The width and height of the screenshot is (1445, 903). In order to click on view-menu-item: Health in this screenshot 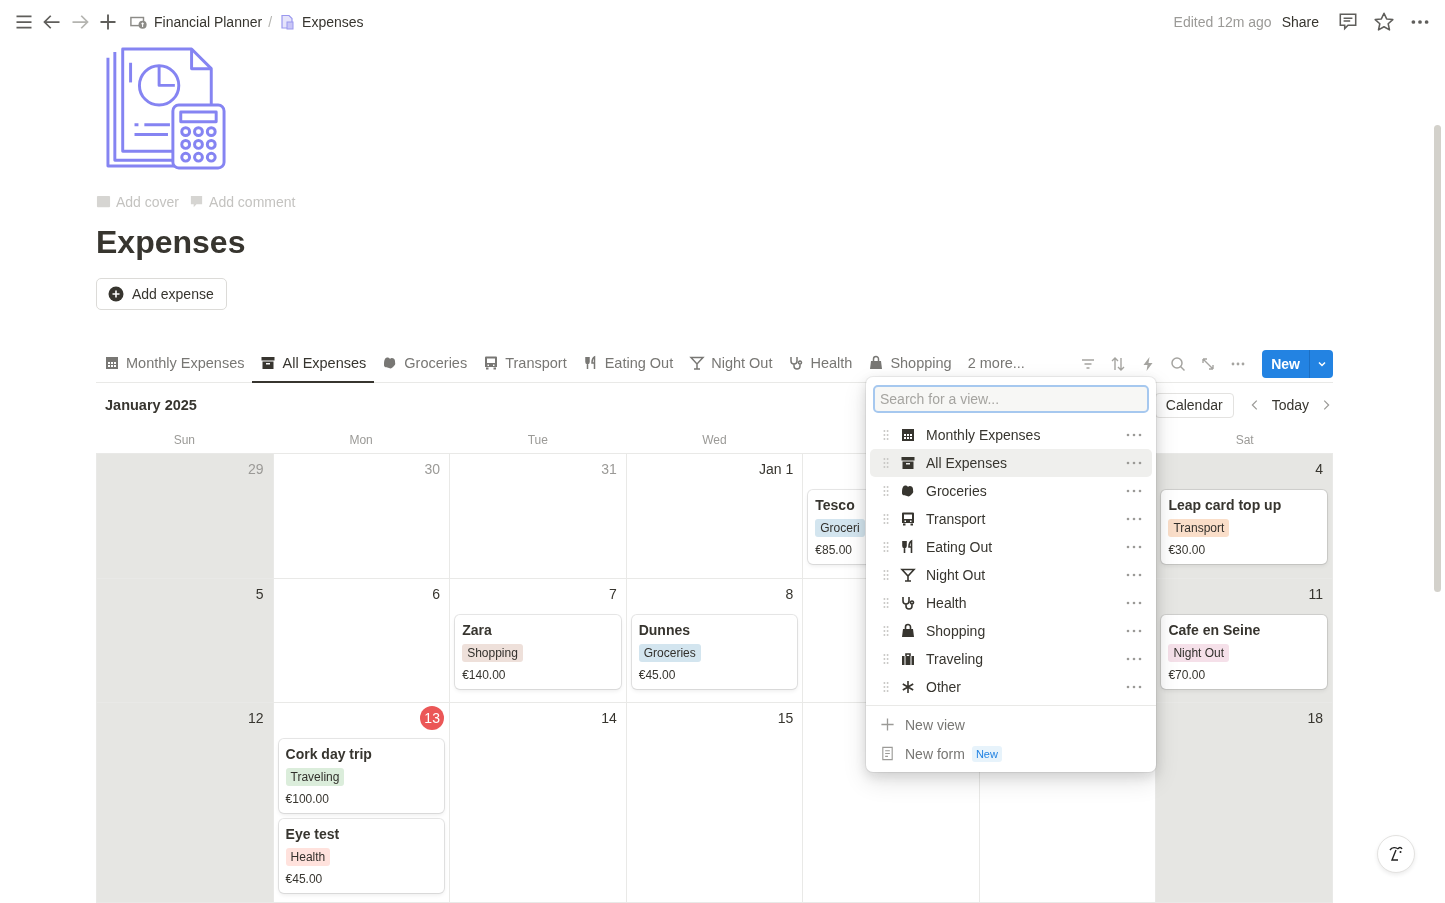, I will do `click(1011, 603)`.